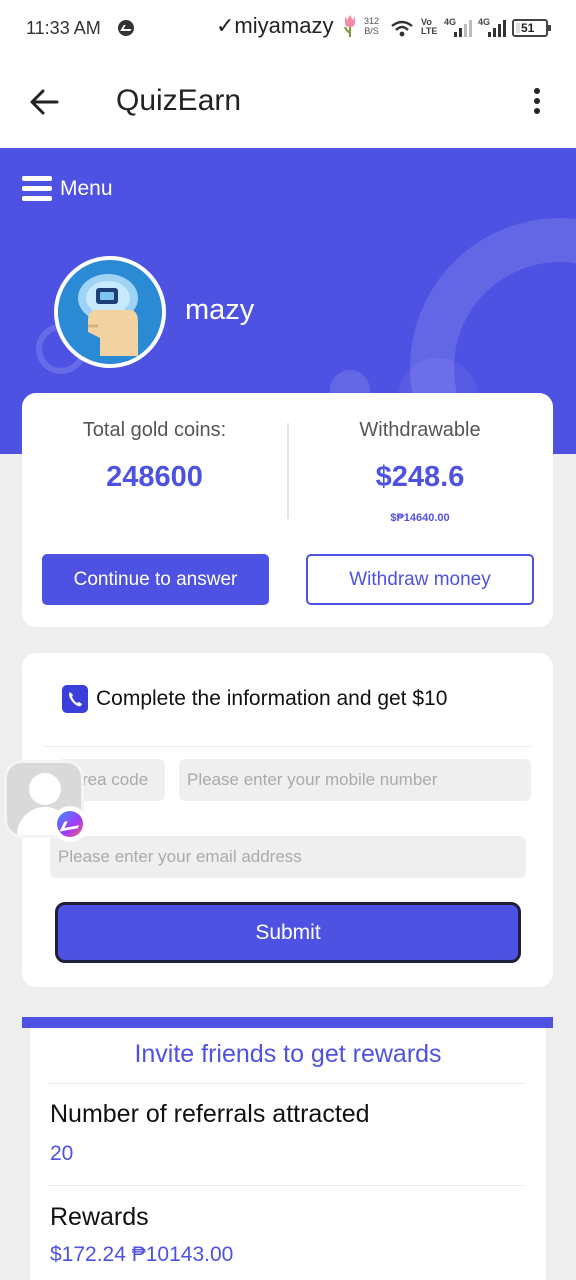  What do you see at coordinates (288, 857) in the screenshot?
I see `email-input: Please enter your email address` at bounding box center [288, 857].